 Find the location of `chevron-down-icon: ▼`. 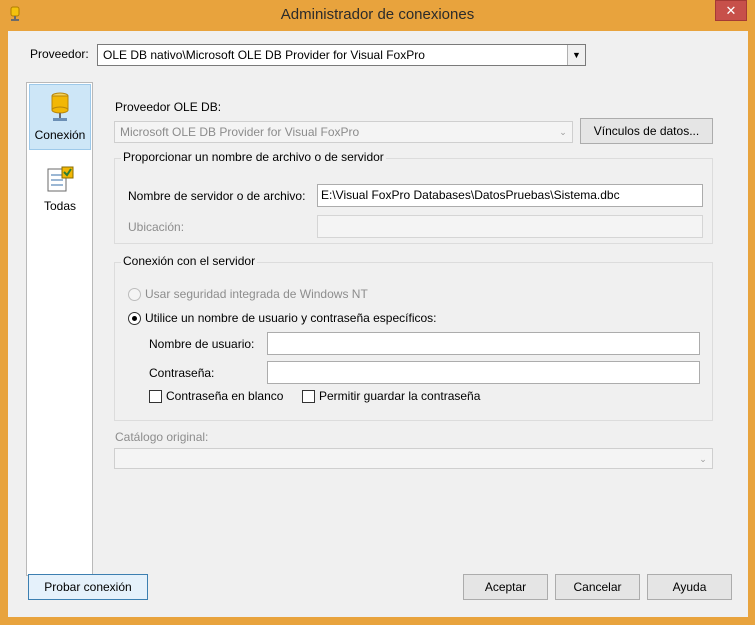

chevron-down-icon: ▼ is located at coordinates (576, 55).